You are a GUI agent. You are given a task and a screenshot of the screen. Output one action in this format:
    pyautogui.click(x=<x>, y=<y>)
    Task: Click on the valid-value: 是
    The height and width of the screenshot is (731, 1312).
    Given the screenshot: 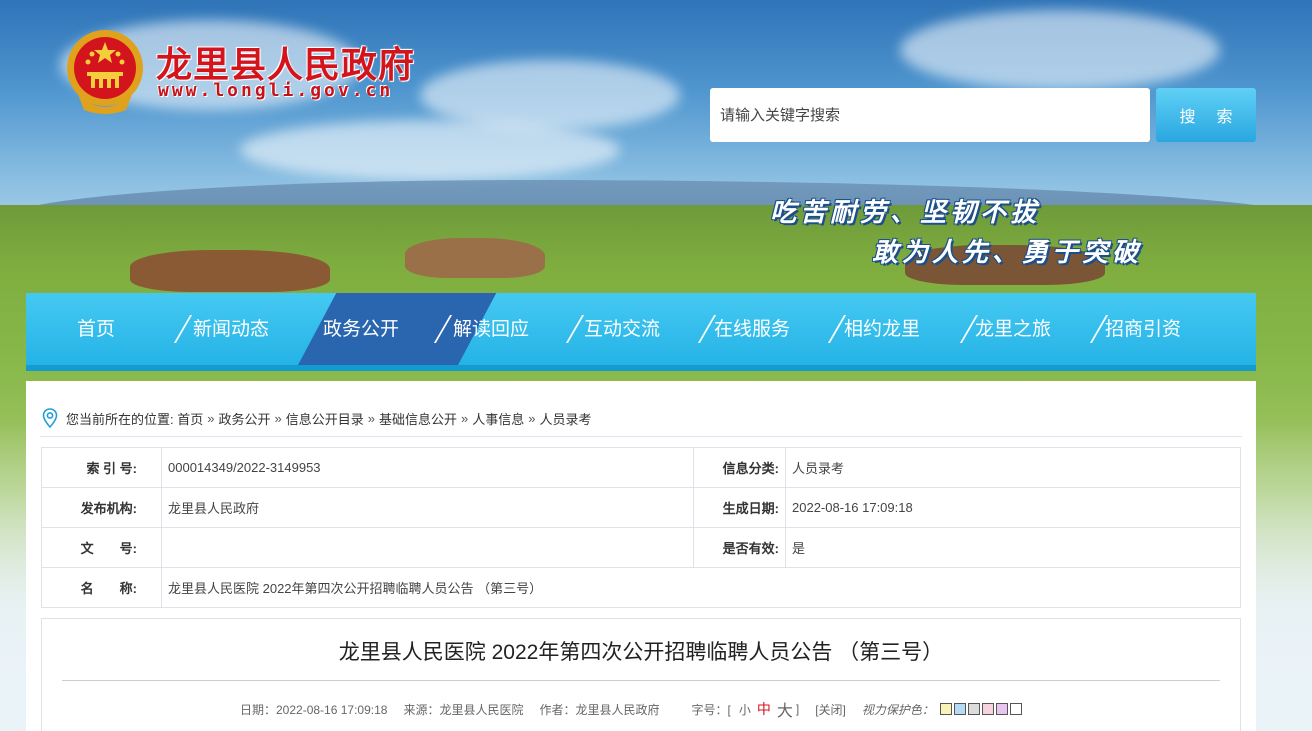 What is the action you would take?
    pyautogui.click(x=1013, y=547)
    